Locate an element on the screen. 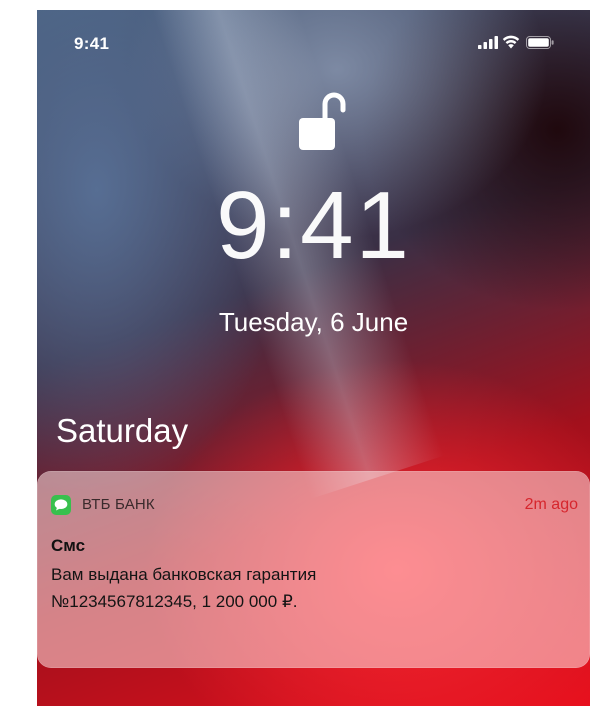 This screenshot has width=590, height=706. unlocked-padlock-icon is located at coordinates (322, 121).